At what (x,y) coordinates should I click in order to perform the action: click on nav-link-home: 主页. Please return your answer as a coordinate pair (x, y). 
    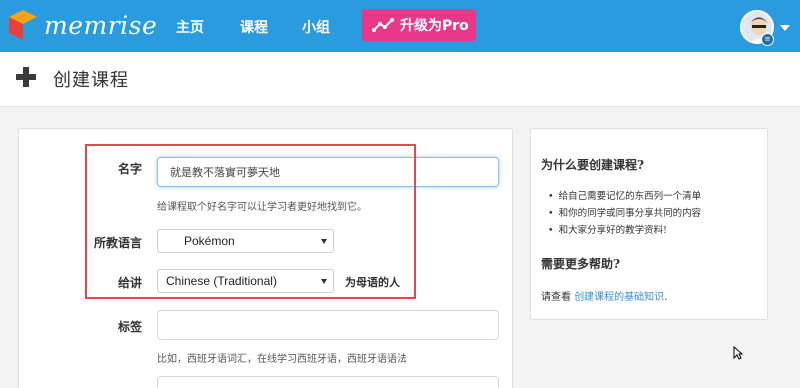
    Looking at the image, I should click on (190, 27).